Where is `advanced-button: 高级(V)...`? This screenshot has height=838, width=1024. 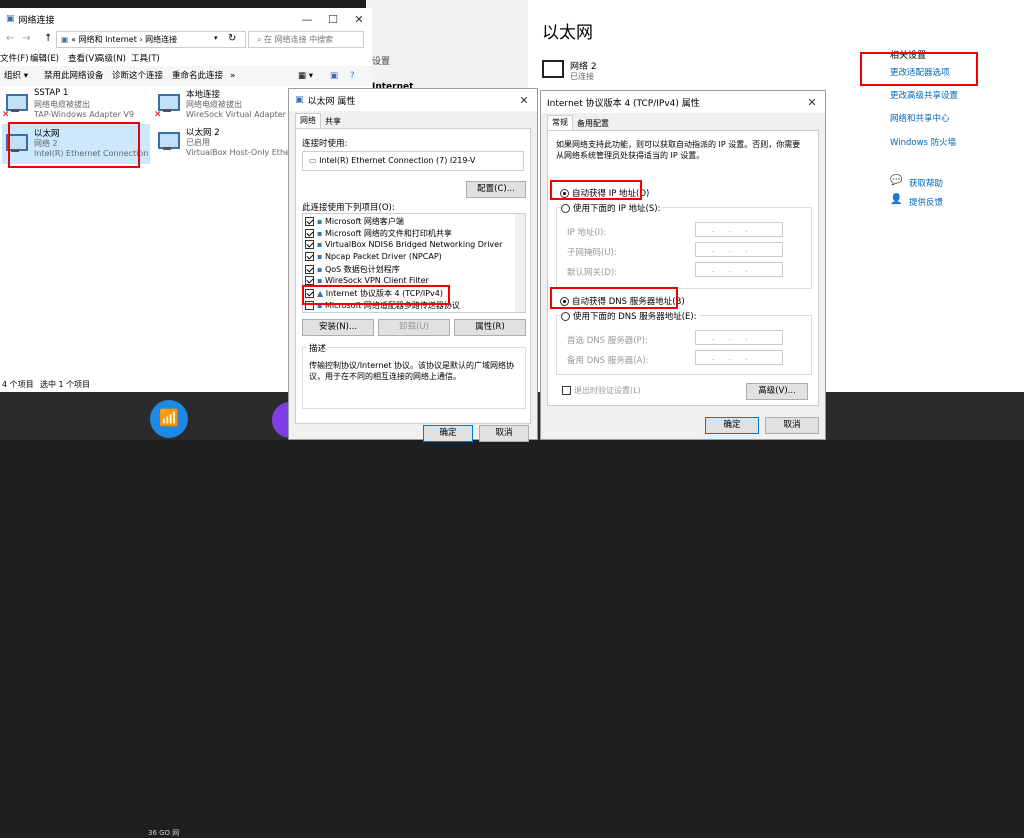
advanced-button: 高级(V)... is located at coordinates (777, 391).